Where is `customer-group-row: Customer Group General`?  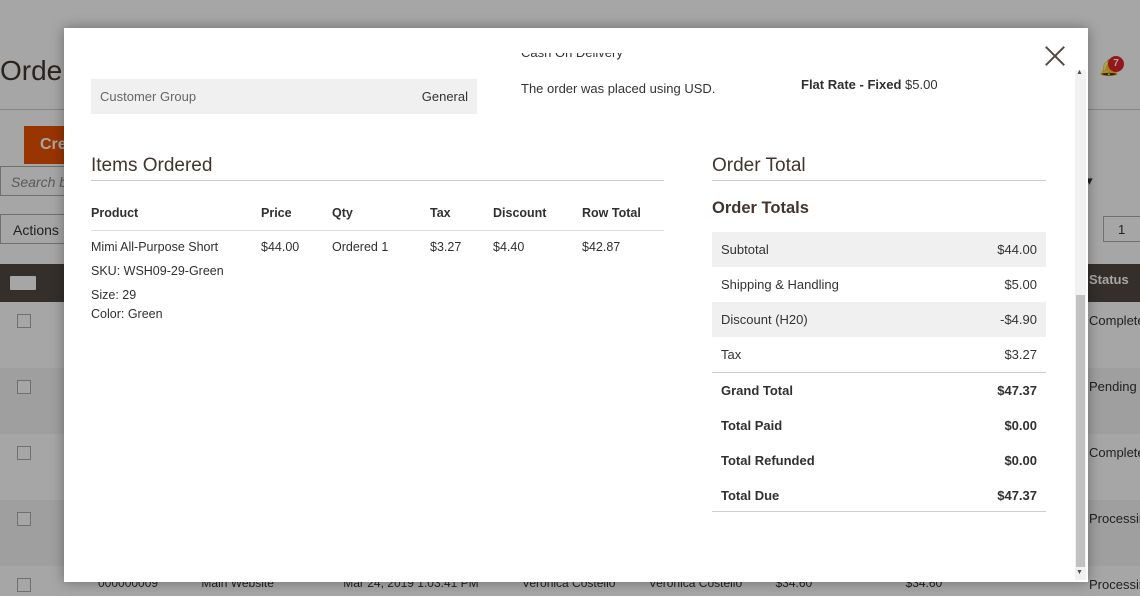
customer-group-row: Customer Group General is located at coordinates (284, 96).